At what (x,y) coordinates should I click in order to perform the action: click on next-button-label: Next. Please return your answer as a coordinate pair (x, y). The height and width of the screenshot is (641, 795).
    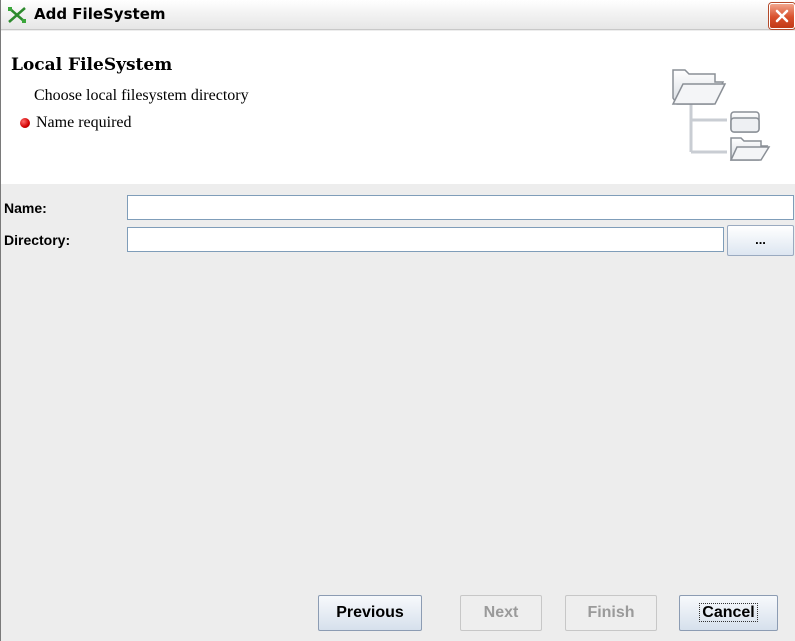
    Looking at the image, I should click on (501, 612).